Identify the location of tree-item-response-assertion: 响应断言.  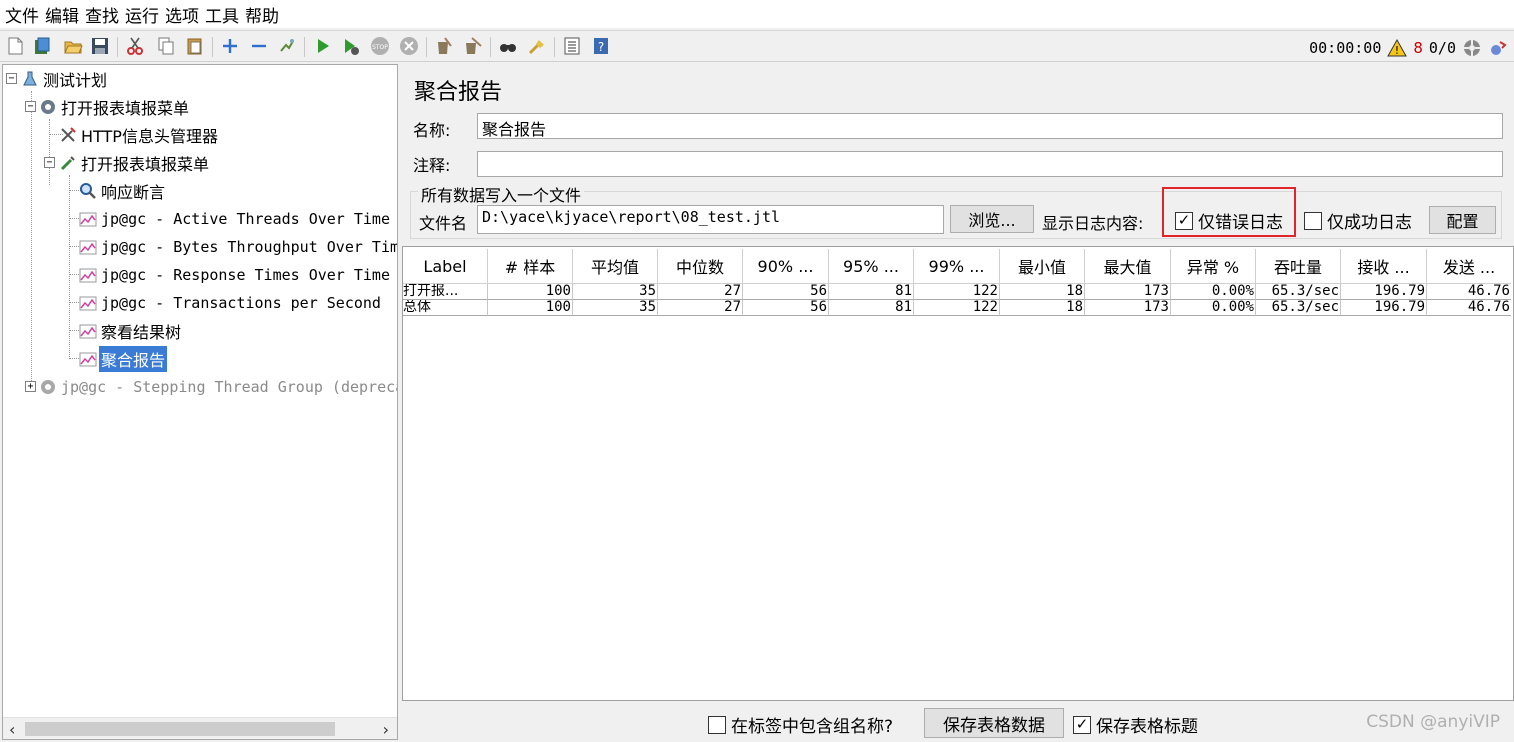
(123, 191).